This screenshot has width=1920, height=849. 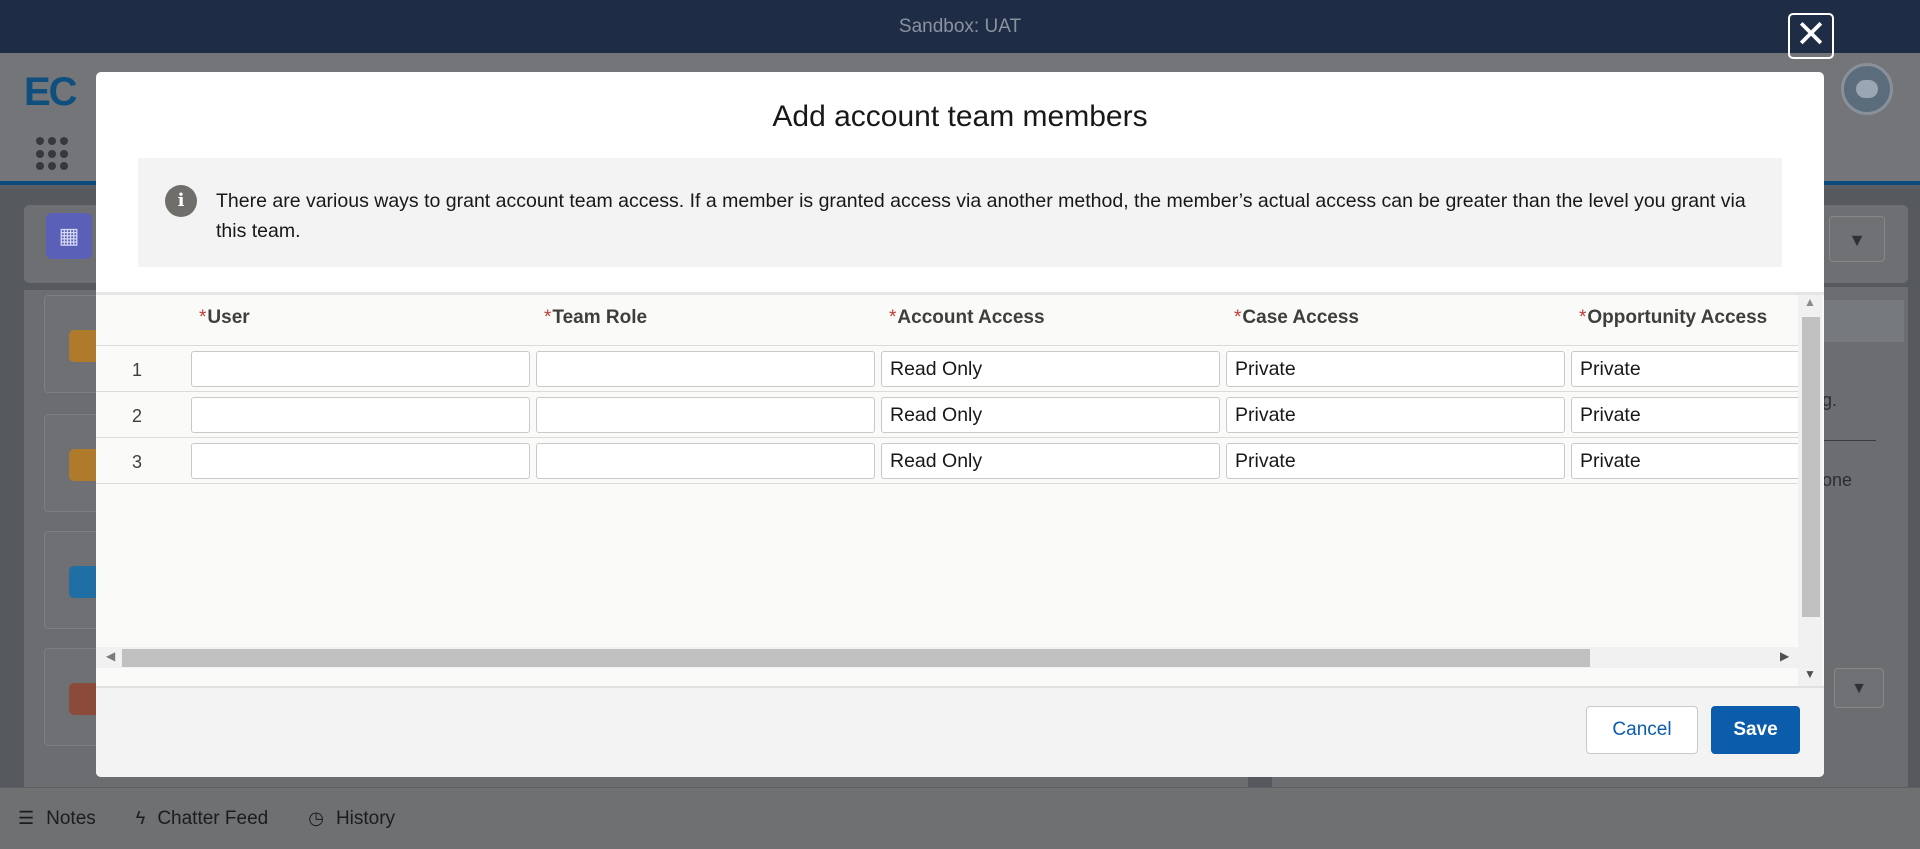 I want to click on scroll-right-icon: ▶, so click(x=1784, y=656).